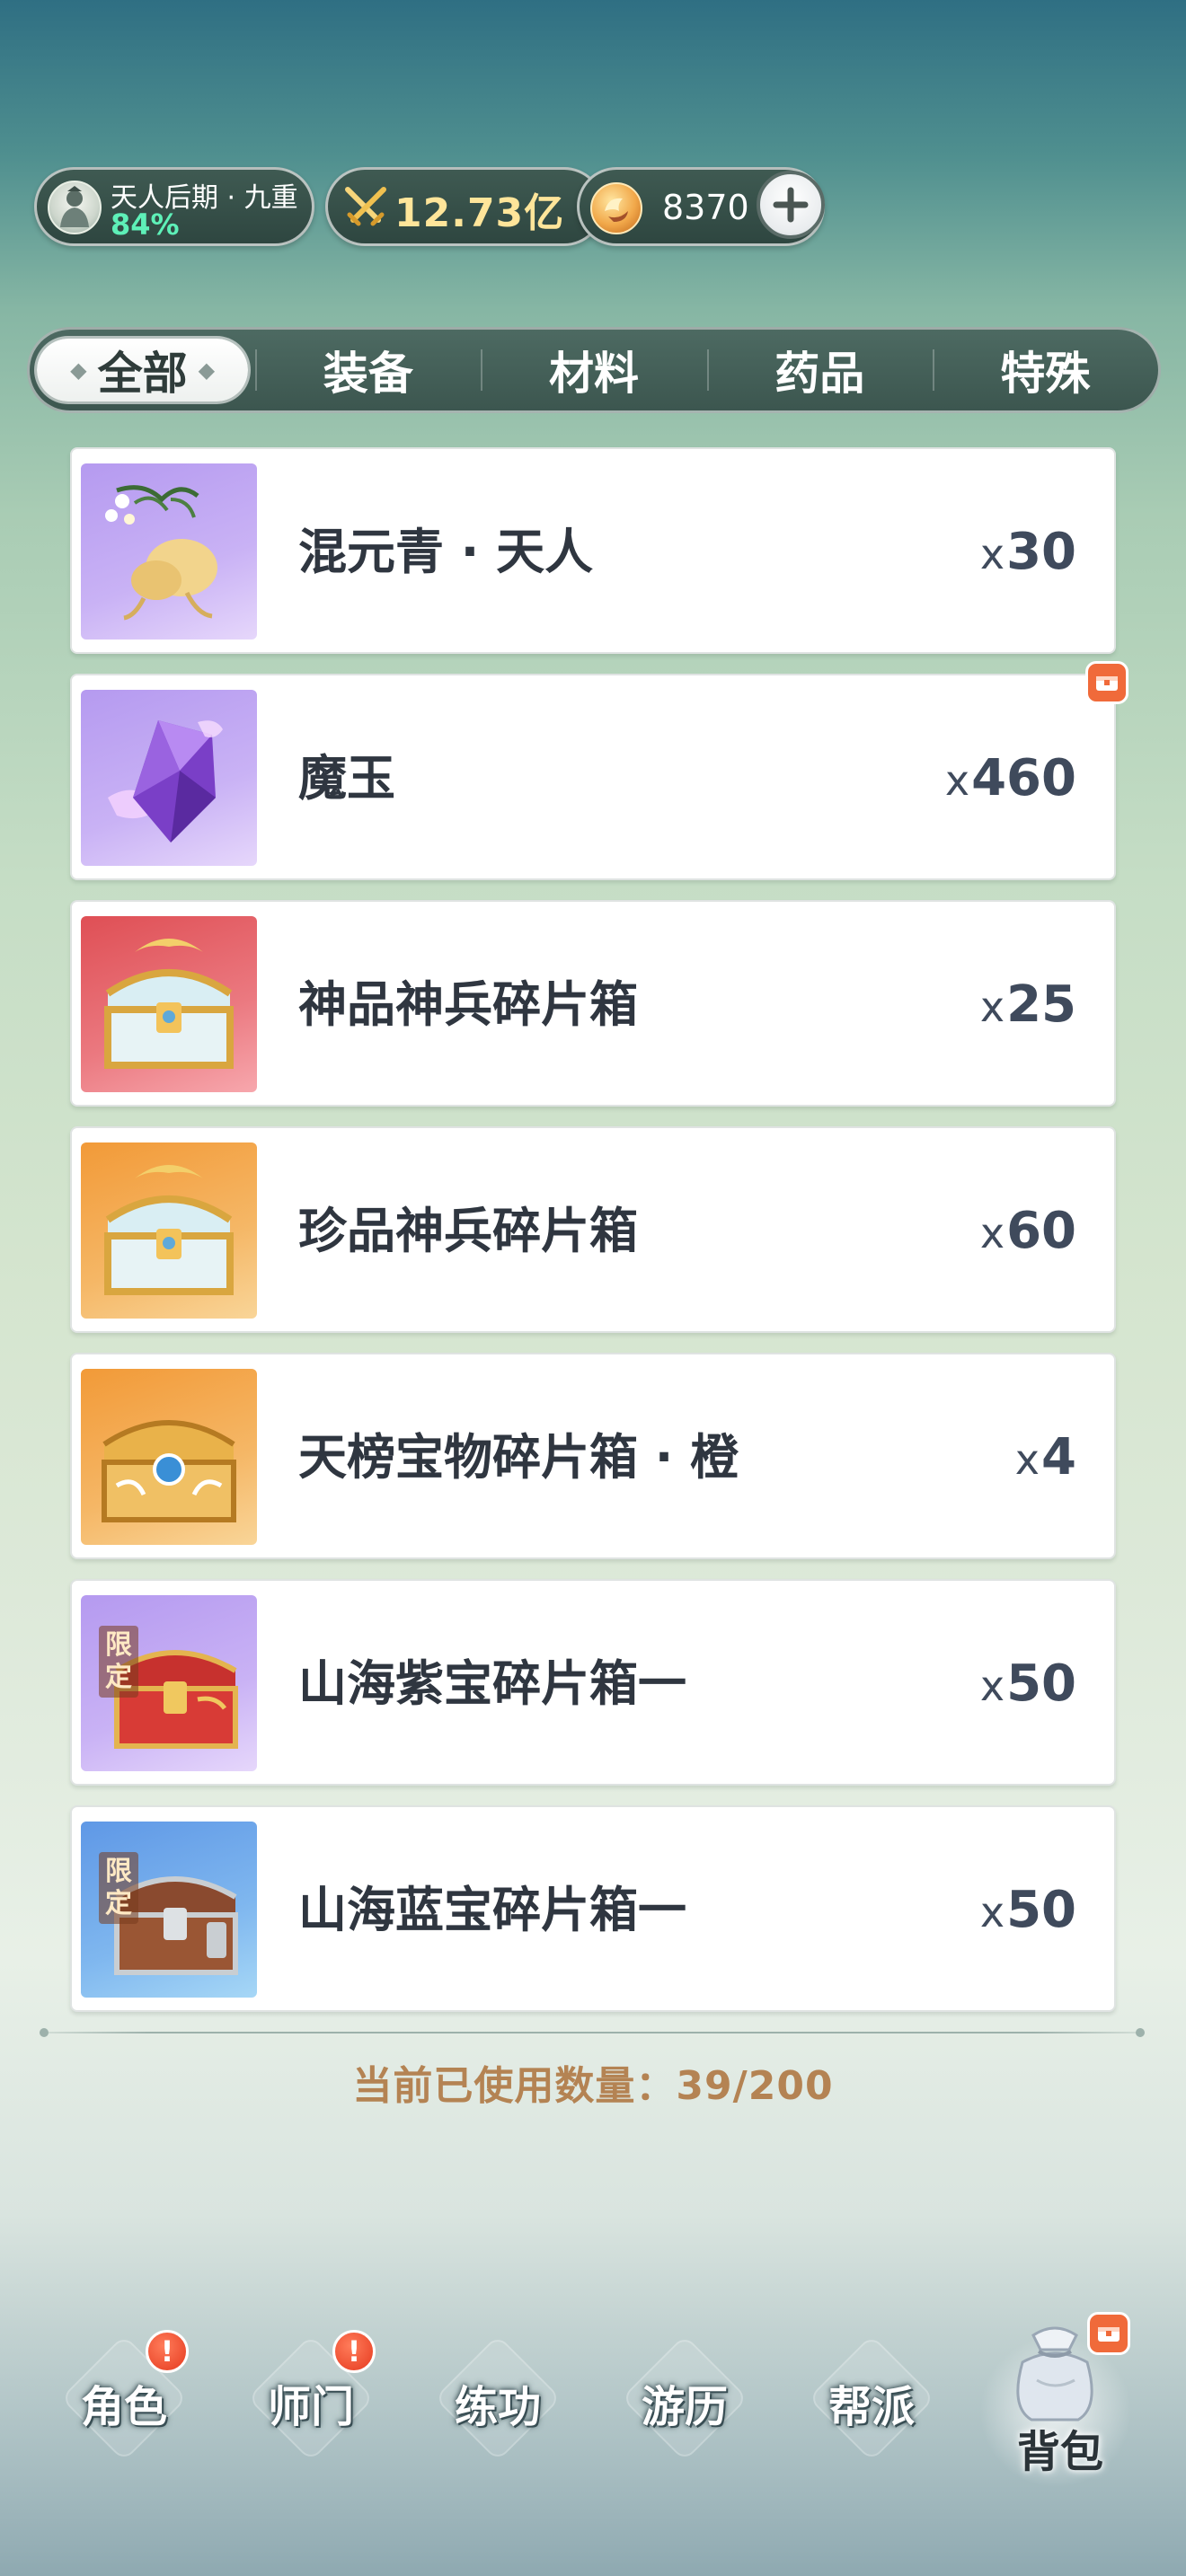 Image resolution: width=1186 pixels, height=2576 pixels. I want to click on nav-backpack: 背包, so click(1060, 2409).